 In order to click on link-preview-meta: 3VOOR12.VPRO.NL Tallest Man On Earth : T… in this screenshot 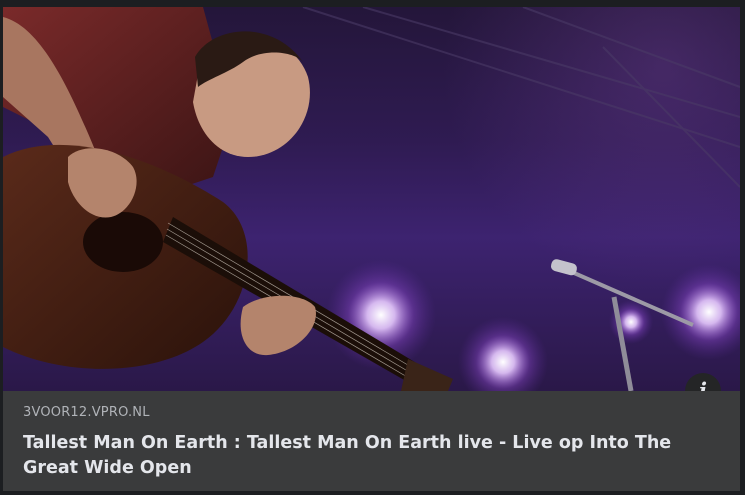, I will do `click(373, 443)`.